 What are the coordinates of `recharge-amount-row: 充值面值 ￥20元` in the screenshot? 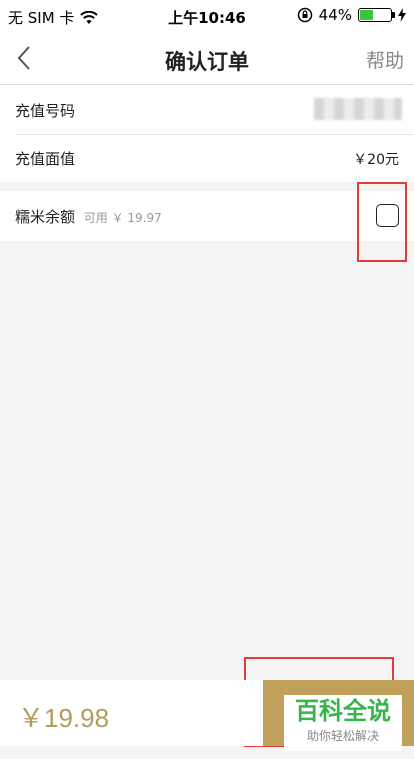 It's located at (207, 158).